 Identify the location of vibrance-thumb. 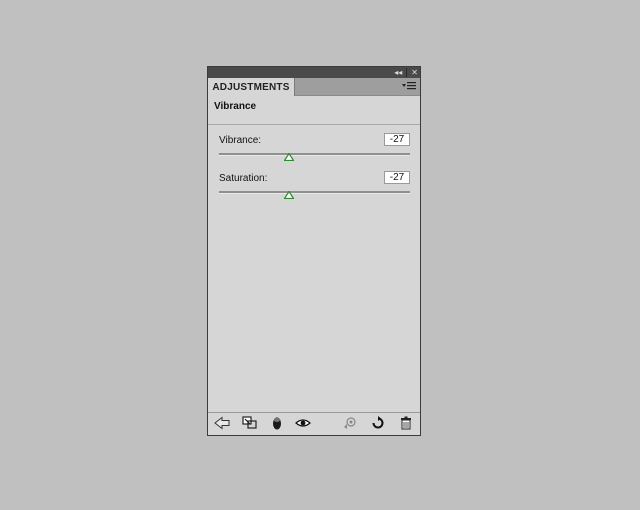
(288, 157).